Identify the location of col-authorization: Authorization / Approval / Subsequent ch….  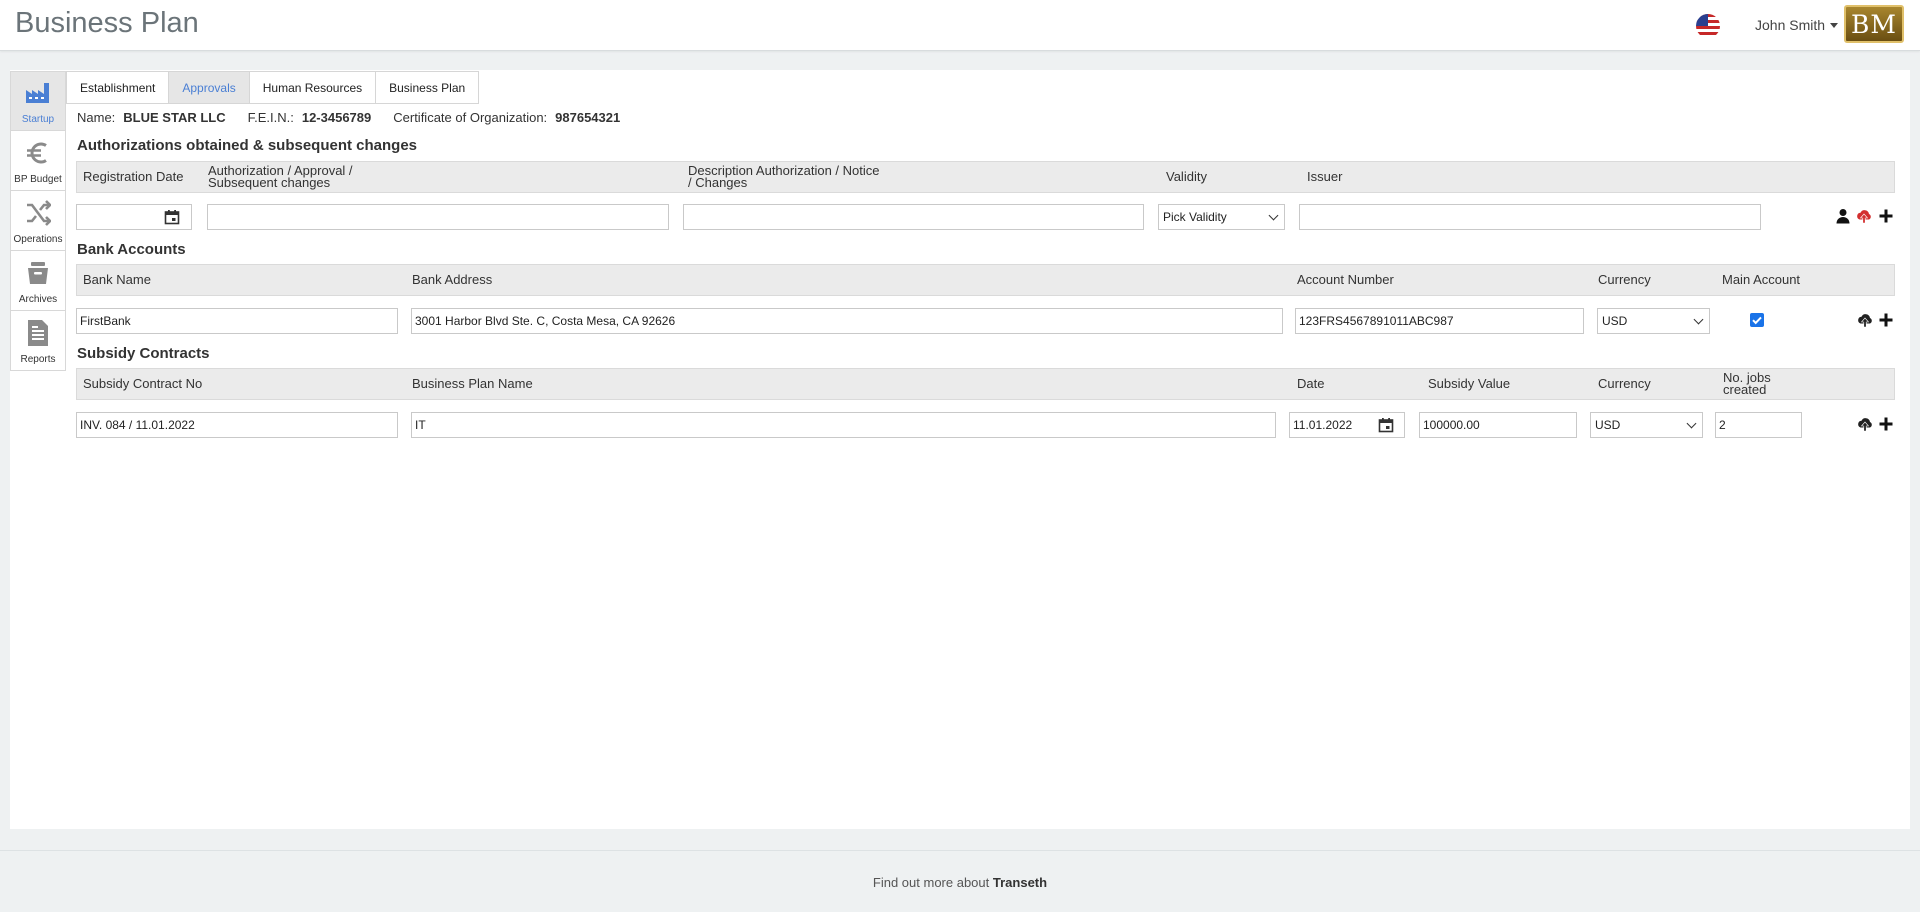
(280, 177).